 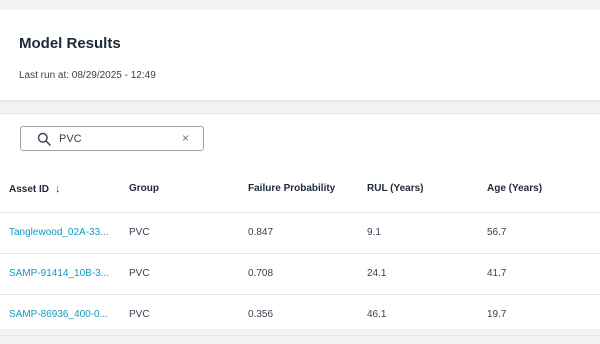 What do you see at coordinates (58, 189) in the screenshot?
I see `sort-descending-icon: ↓` at bounding box center [58, 189].